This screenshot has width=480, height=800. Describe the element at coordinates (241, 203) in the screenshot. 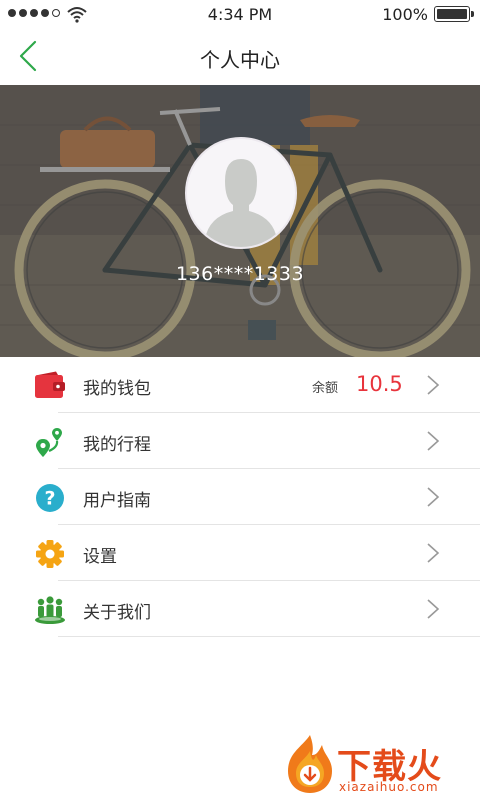

I see `default-avatar-icon` at that location.